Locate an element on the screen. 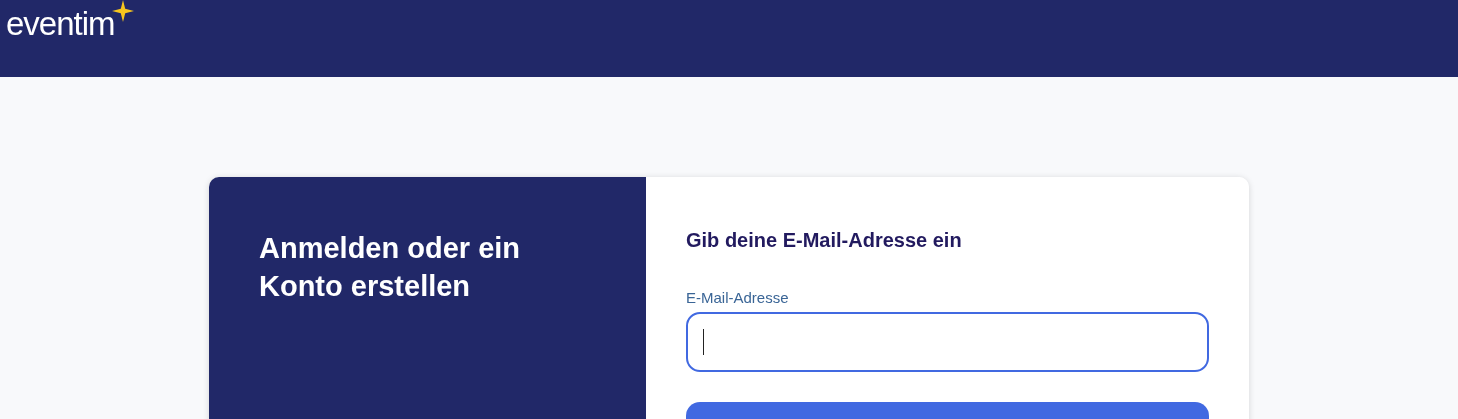 This screenshot has width=1458, height=419. field-label: E-Mail-Adresse is located at coordinates (737, 297).